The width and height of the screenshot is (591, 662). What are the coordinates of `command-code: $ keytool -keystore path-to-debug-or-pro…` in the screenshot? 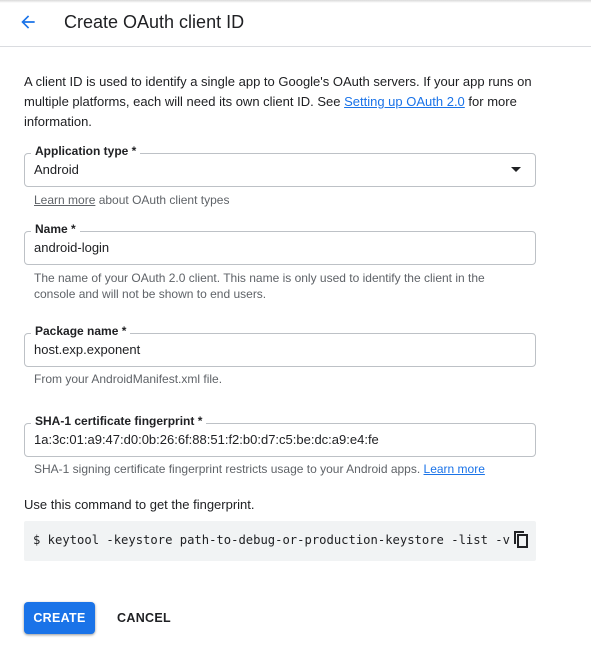 It's located at (271, 540).